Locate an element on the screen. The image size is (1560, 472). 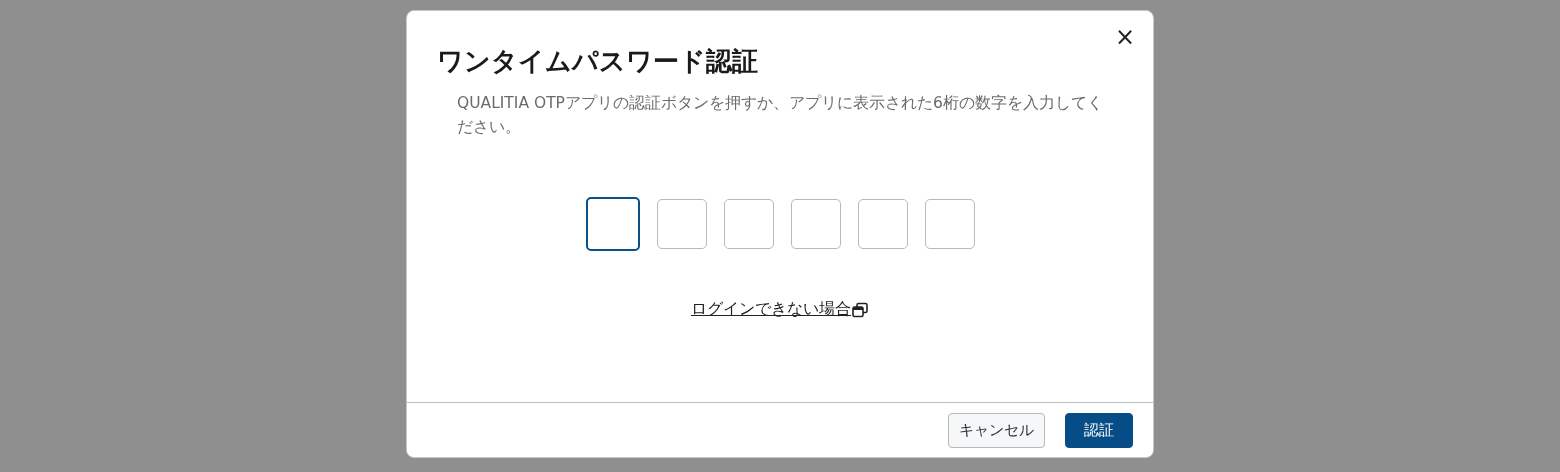
external-window-icon is located at coordinates (860, 309).